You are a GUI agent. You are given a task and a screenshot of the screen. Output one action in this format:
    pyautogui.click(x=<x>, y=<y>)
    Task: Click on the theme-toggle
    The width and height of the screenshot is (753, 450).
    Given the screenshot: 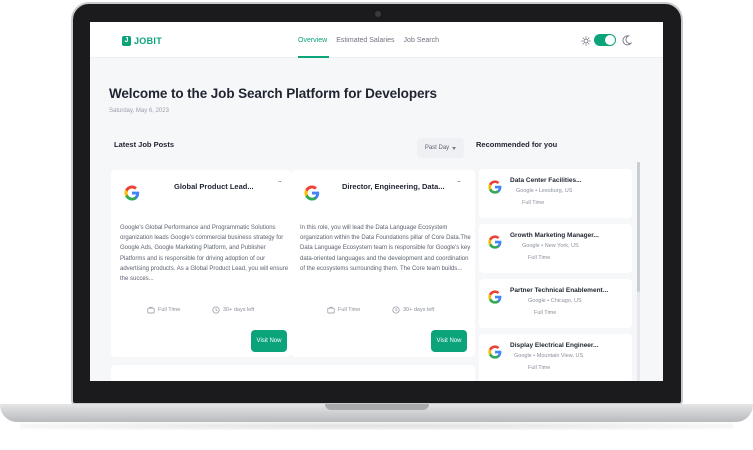 What is the action you would take?
    pyautogui.click(x=605, y=40)
    